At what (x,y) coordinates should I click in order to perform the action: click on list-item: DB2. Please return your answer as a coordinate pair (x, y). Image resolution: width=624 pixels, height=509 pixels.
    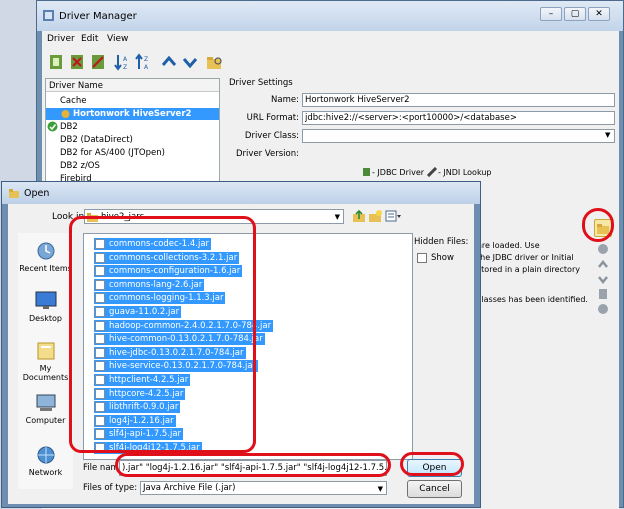
    Looking at the image, I should click on (69, 127).